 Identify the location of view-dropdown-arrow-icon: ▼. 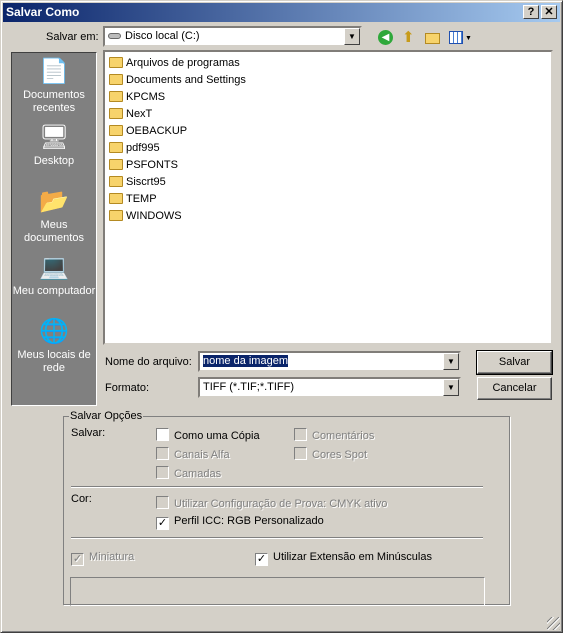
(468, 38).